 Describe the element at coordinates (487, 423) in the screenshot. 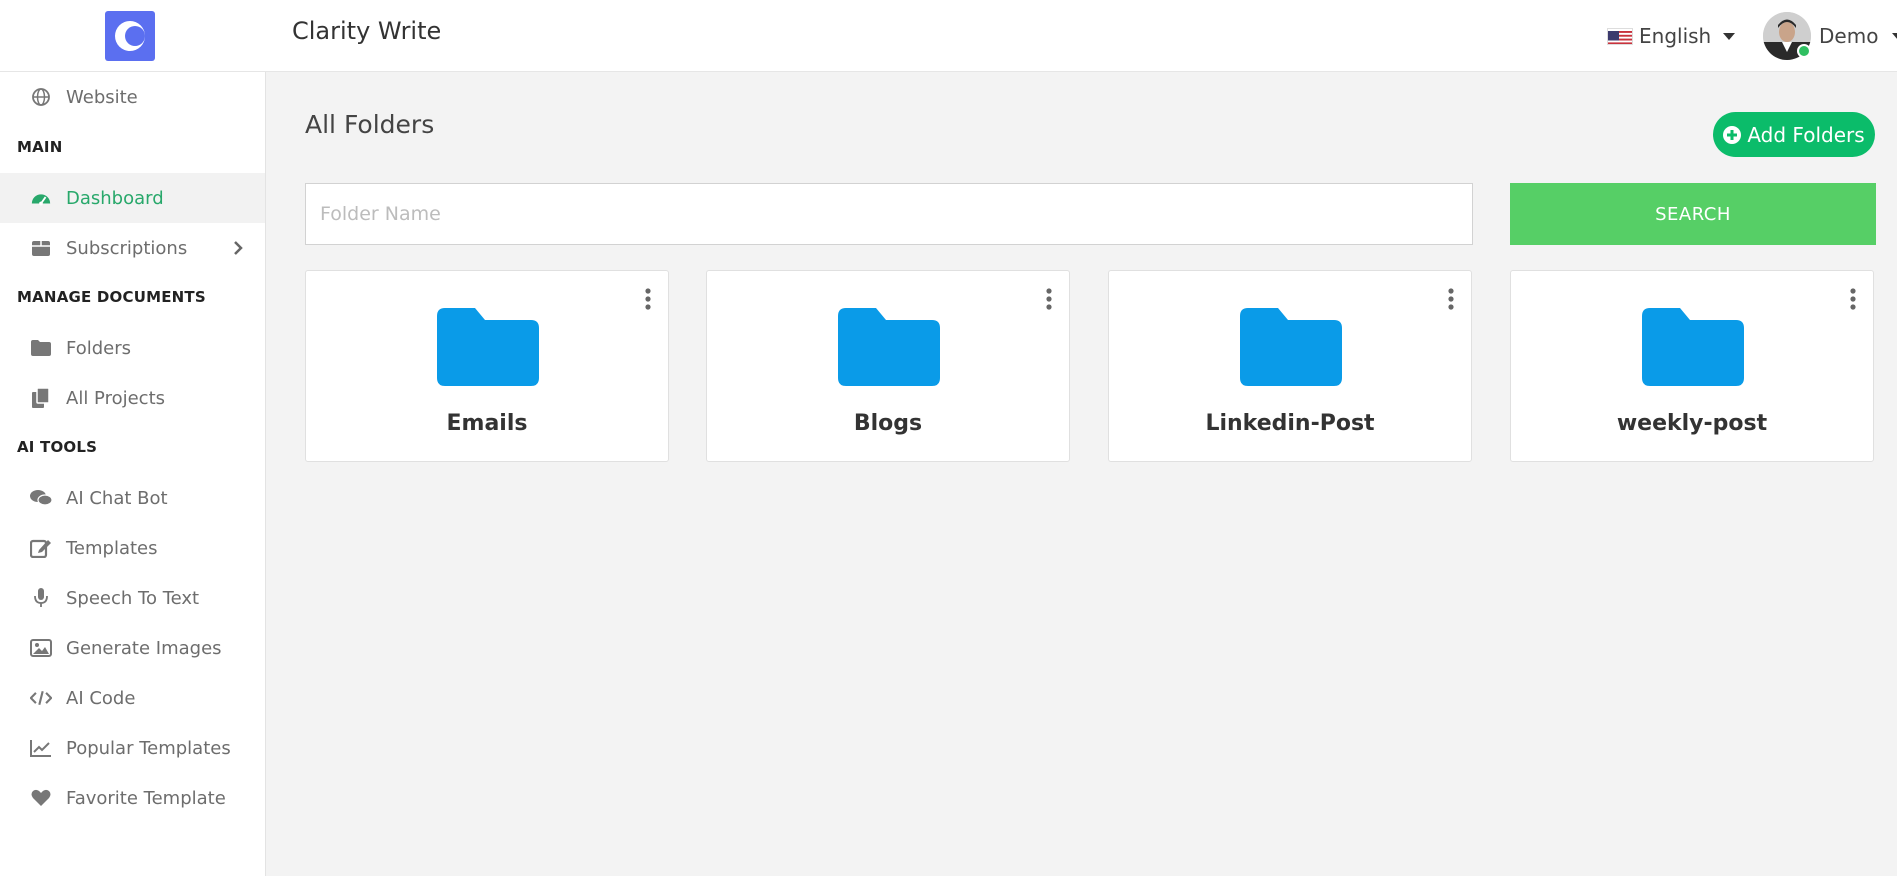

I see `folder-name: Emails` at that location.